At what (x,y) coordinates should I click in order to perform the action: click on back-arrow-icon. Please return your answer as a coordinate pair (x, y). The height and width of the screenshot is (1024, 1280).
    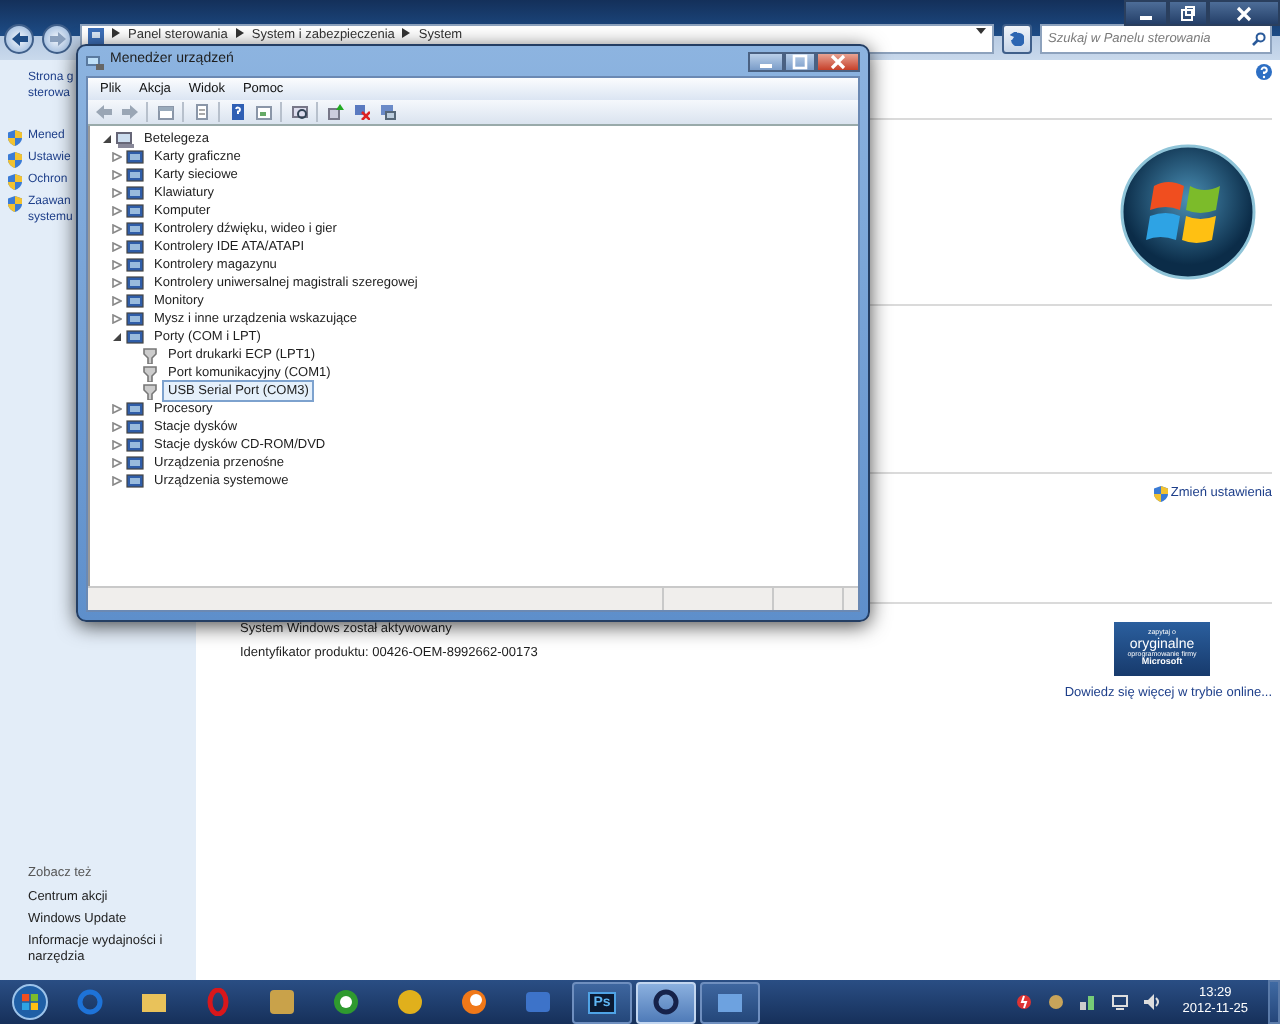
    Looking at the image, I should click on (19, 39).